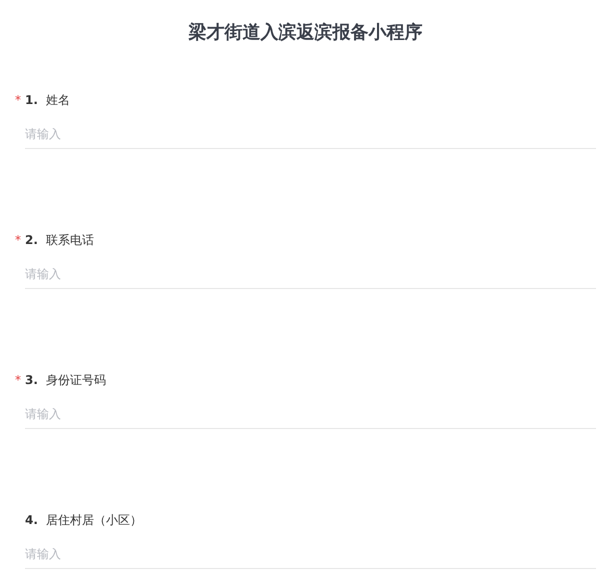 Image resolution: width=611 pixels, height=577 pixels. Describe the element at coordinates (70, 240) in the screenshot. I see `question-label: 联系电话` at that location.